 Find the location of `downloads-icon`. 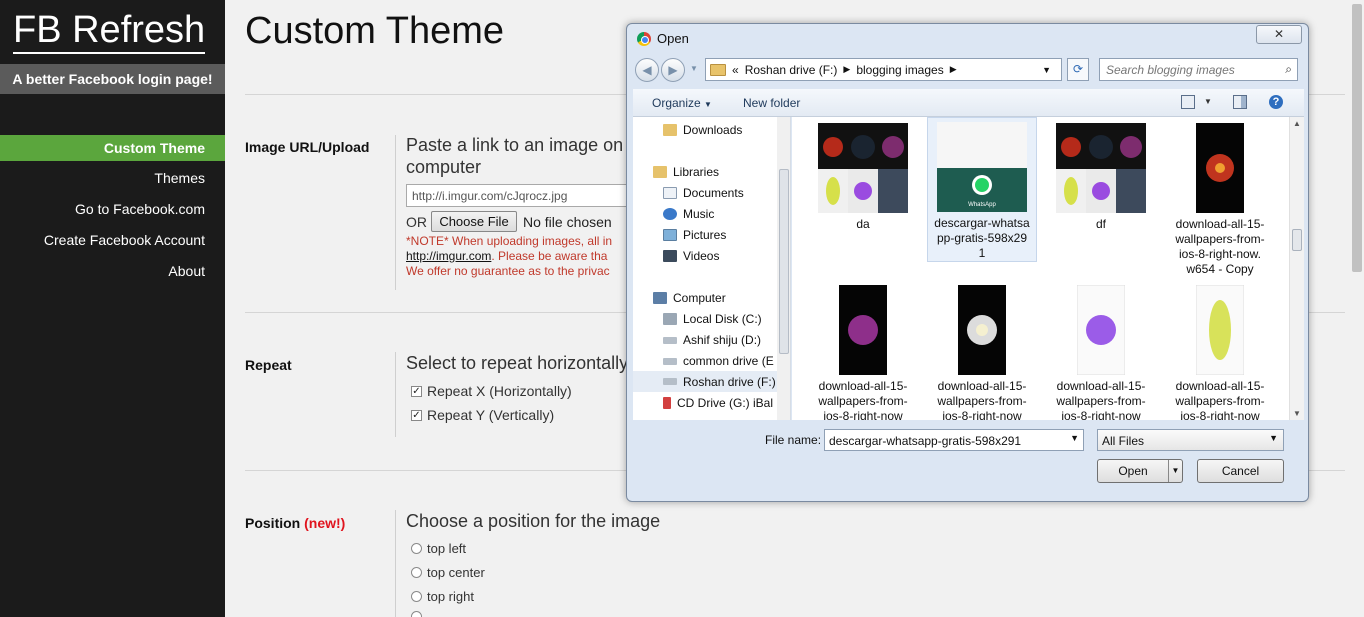

downloads-icon is located at coordinates (670, 130).